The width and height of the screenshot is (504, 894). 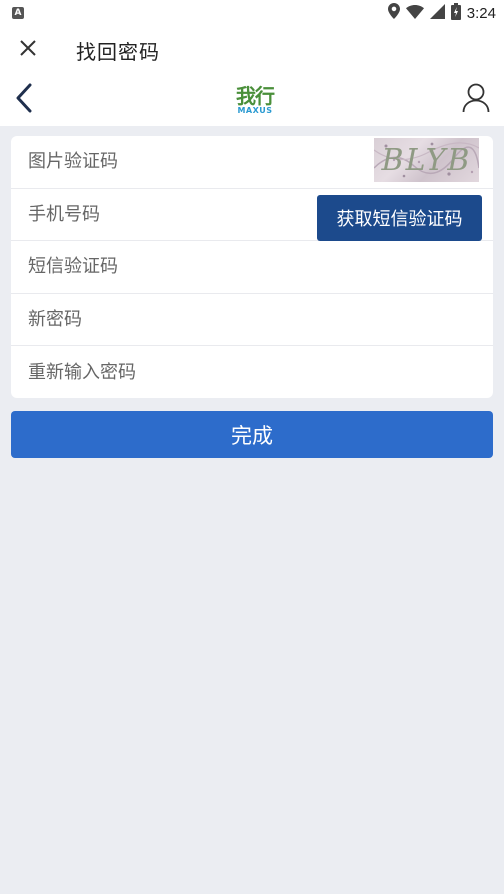 What do you see at coordinates (252, 13) in the screenshot?
I see `status-bar: A 3:24` at bounding box center [252, 13].